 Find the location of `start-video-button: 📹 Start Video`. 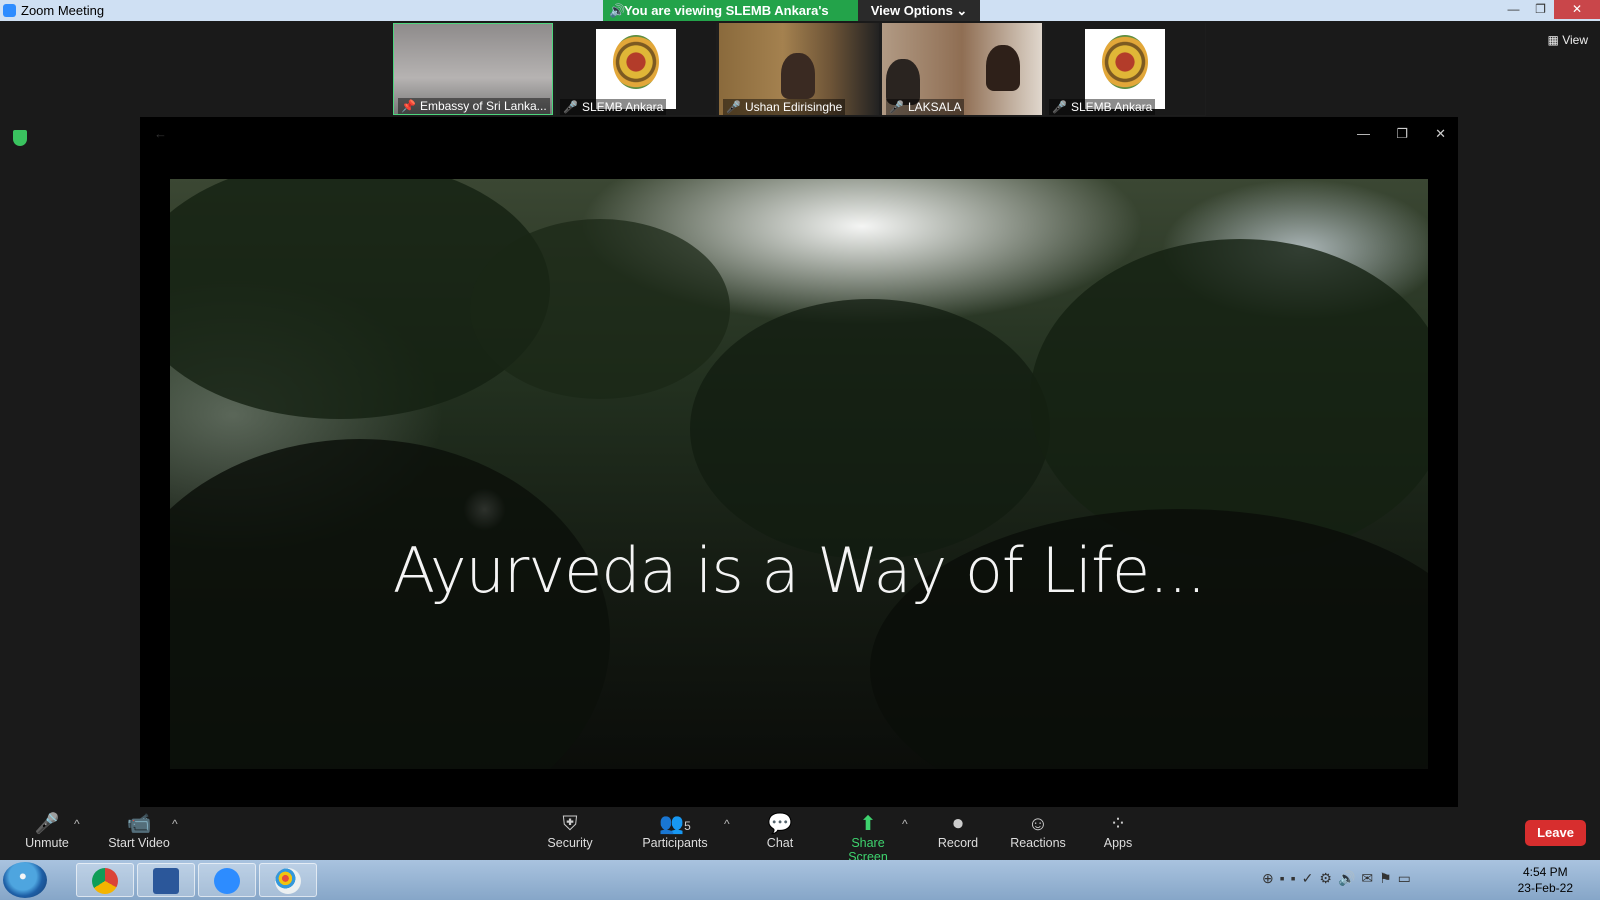

start-video-button: 📹 Start Video is located at coordinates (139, 831).